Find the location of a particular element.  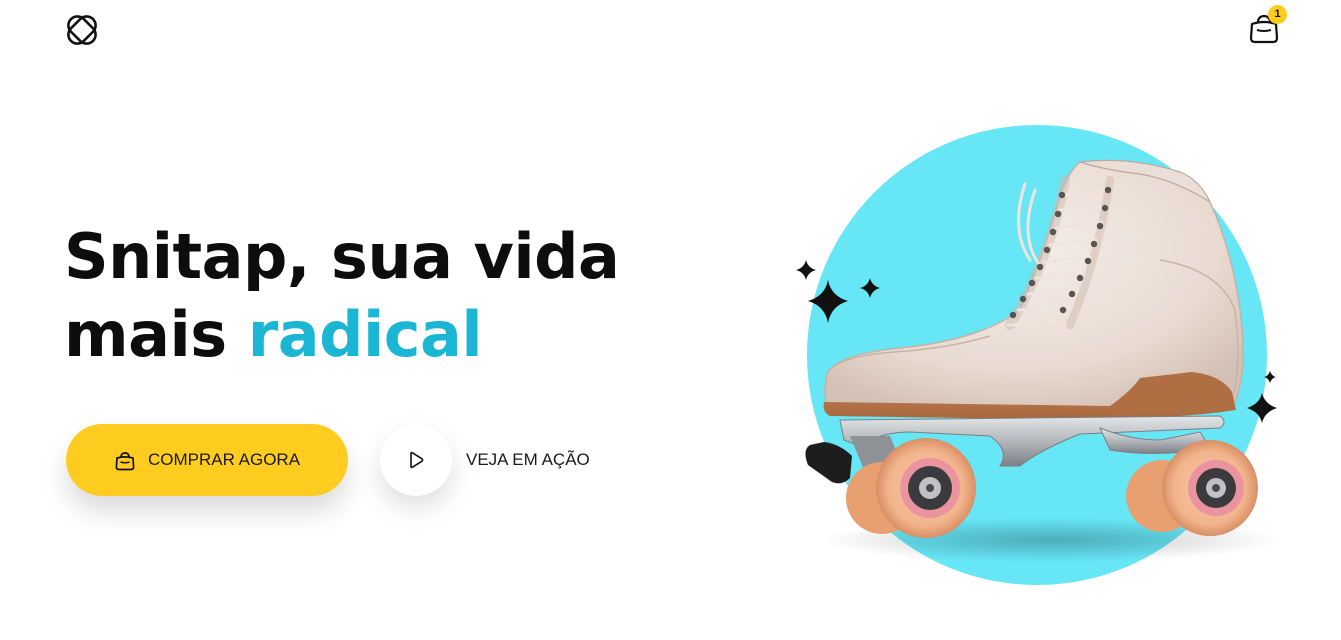

hero-title-accent: radical is located at coordinates (365, 334).